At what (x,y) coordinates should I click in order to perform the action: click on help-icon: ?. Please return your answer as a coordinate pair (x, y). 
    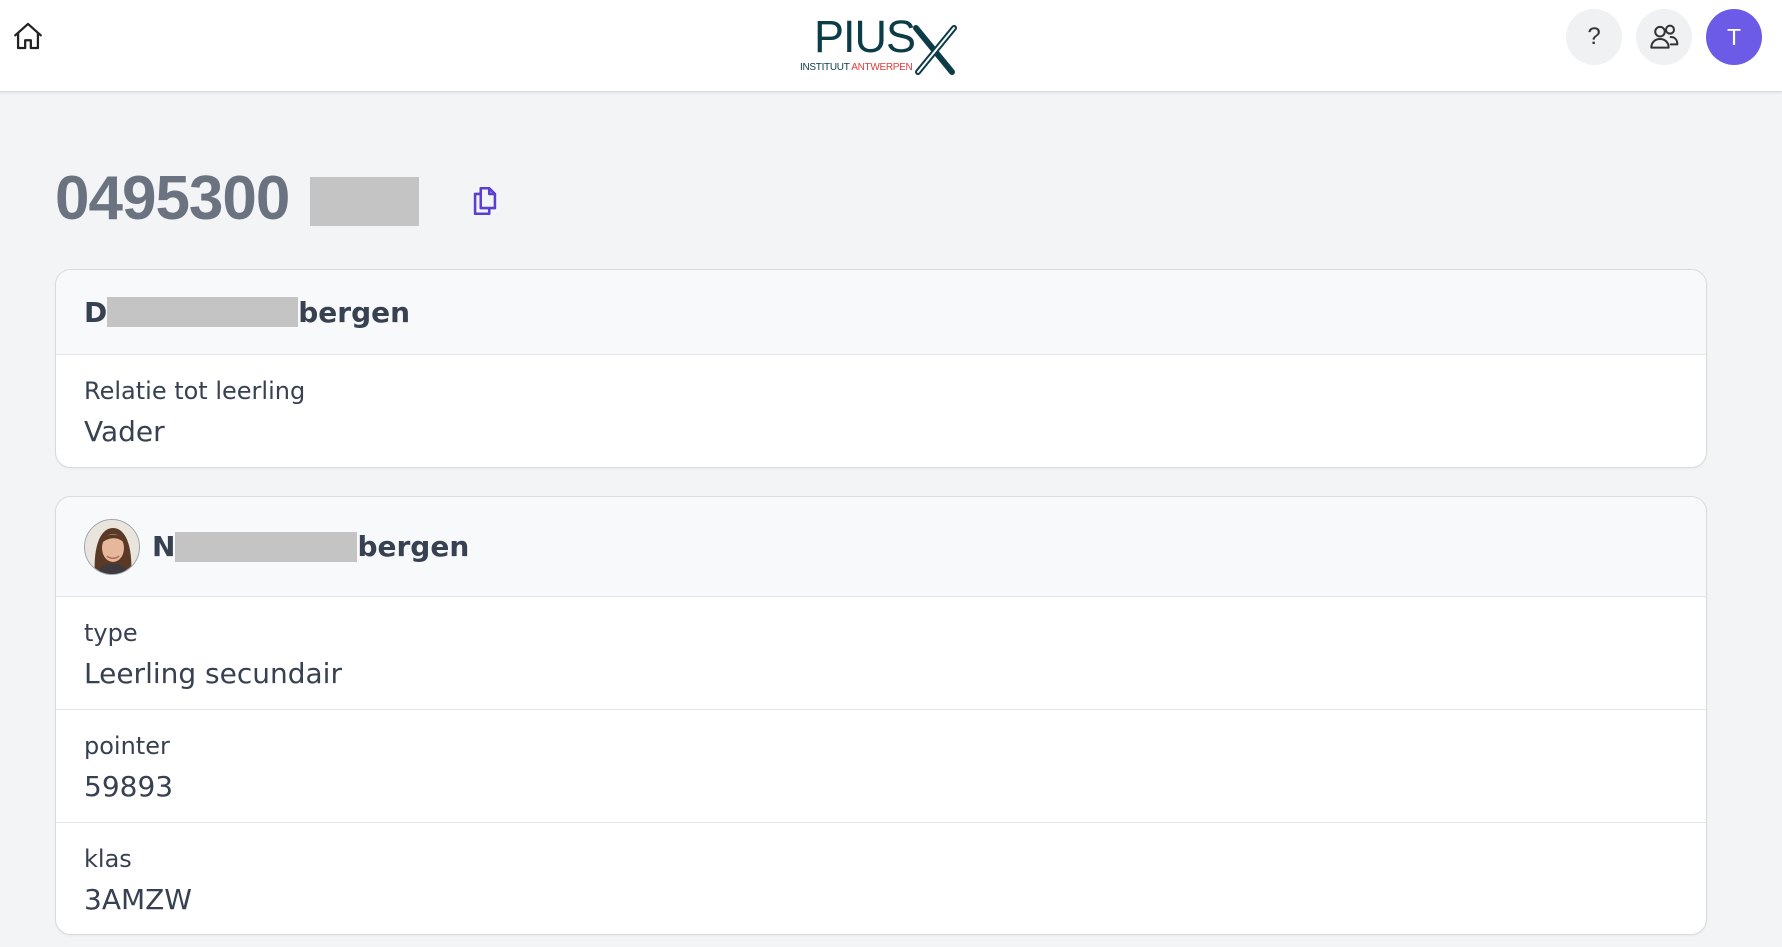
    Looking at the image, I should click on (1594, 36).